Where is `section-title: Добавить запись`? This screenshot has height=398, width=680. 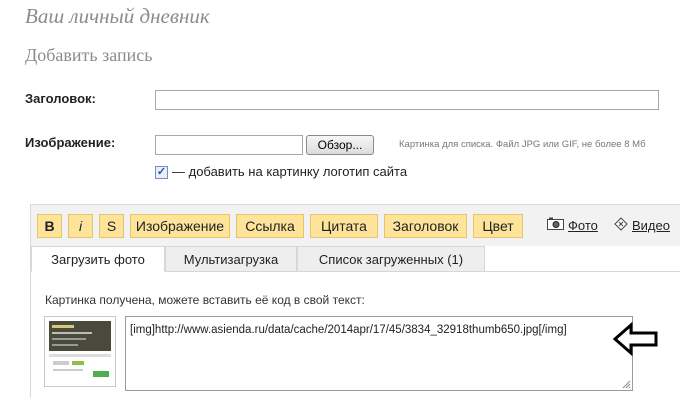 section-title: Добавить запись is located at coordinates (89, 55).